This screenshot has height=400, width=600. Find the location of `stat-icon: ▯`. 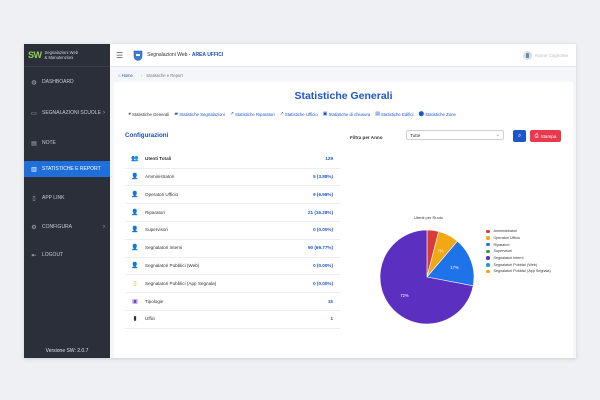

stat-icon: ▯ is located at coordinates (135, 283).